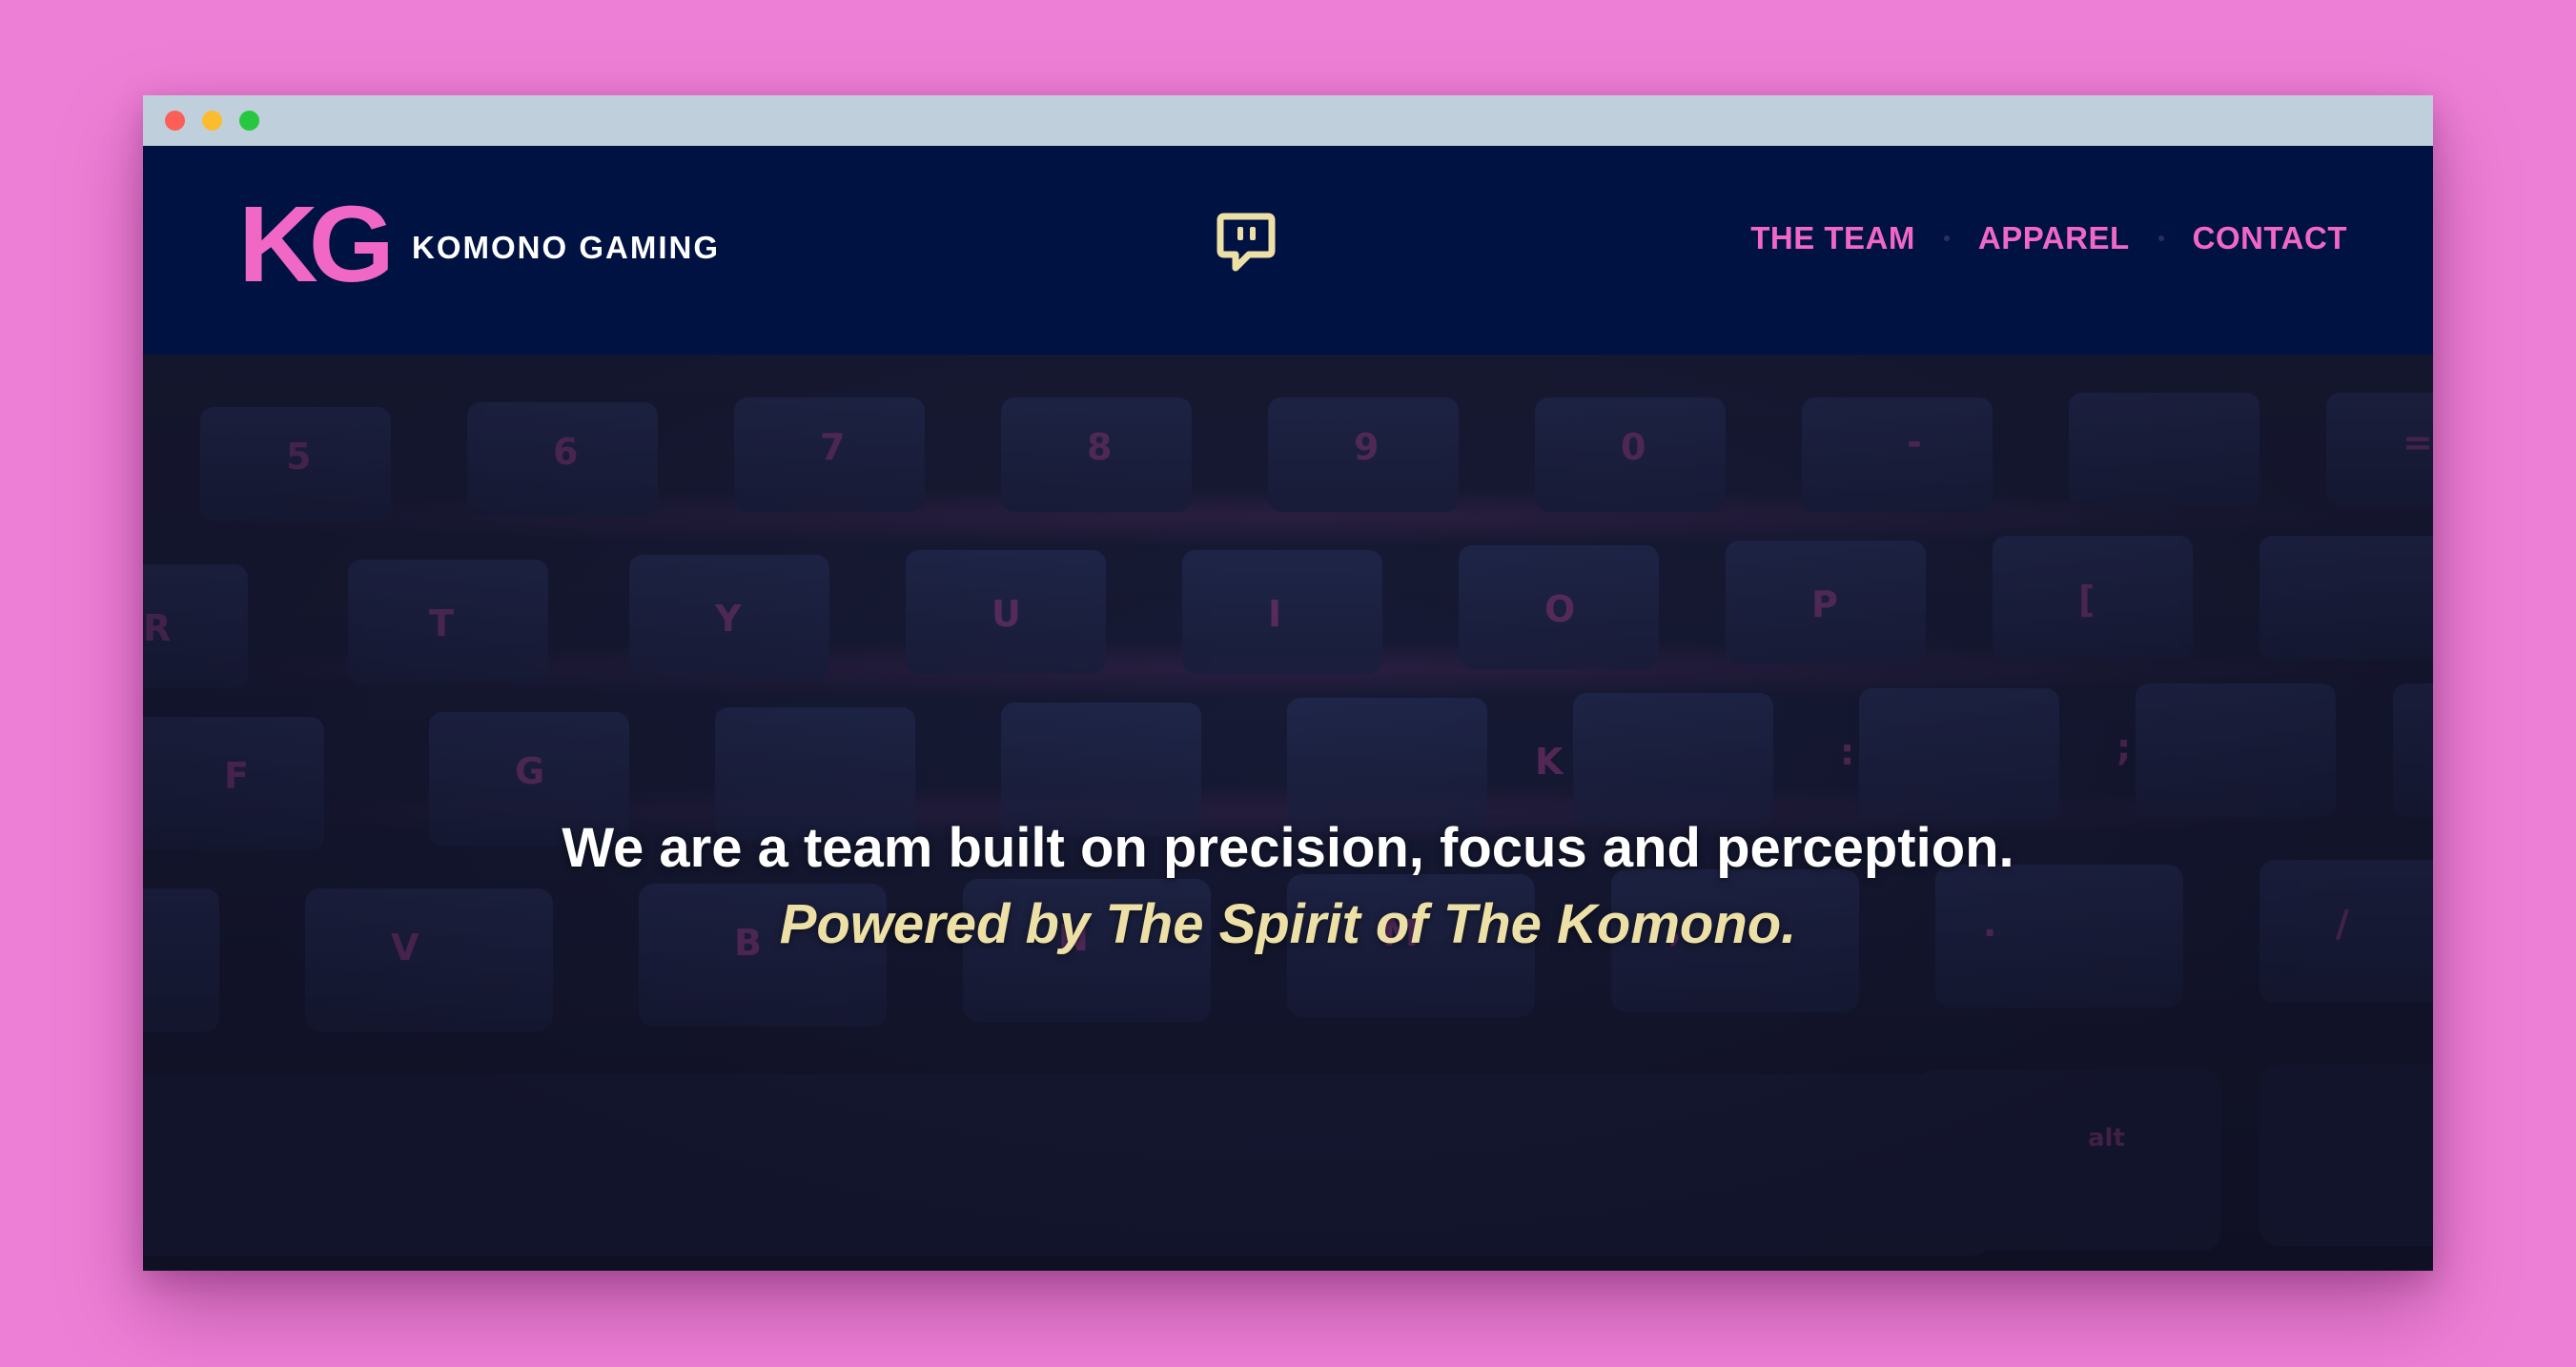 This screenshot has width=2576, height=1367. What do you see at coordinates (1288, 924) in the screenshot?
I see `hero-tagline: Powered by The Spirit of The Komono.` at bounding box center [1288, 924].